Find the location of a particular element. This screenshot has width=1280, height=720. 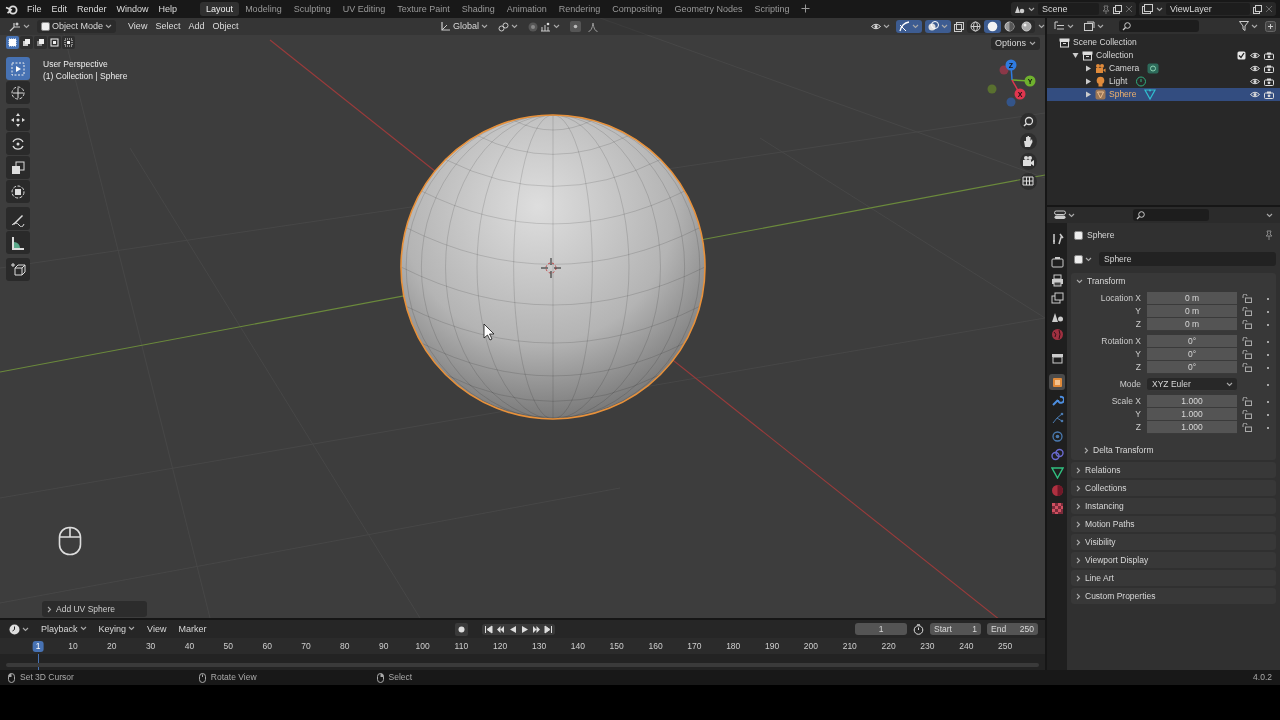

orientation-dropdown: Global is located at coordinates (464, 26).